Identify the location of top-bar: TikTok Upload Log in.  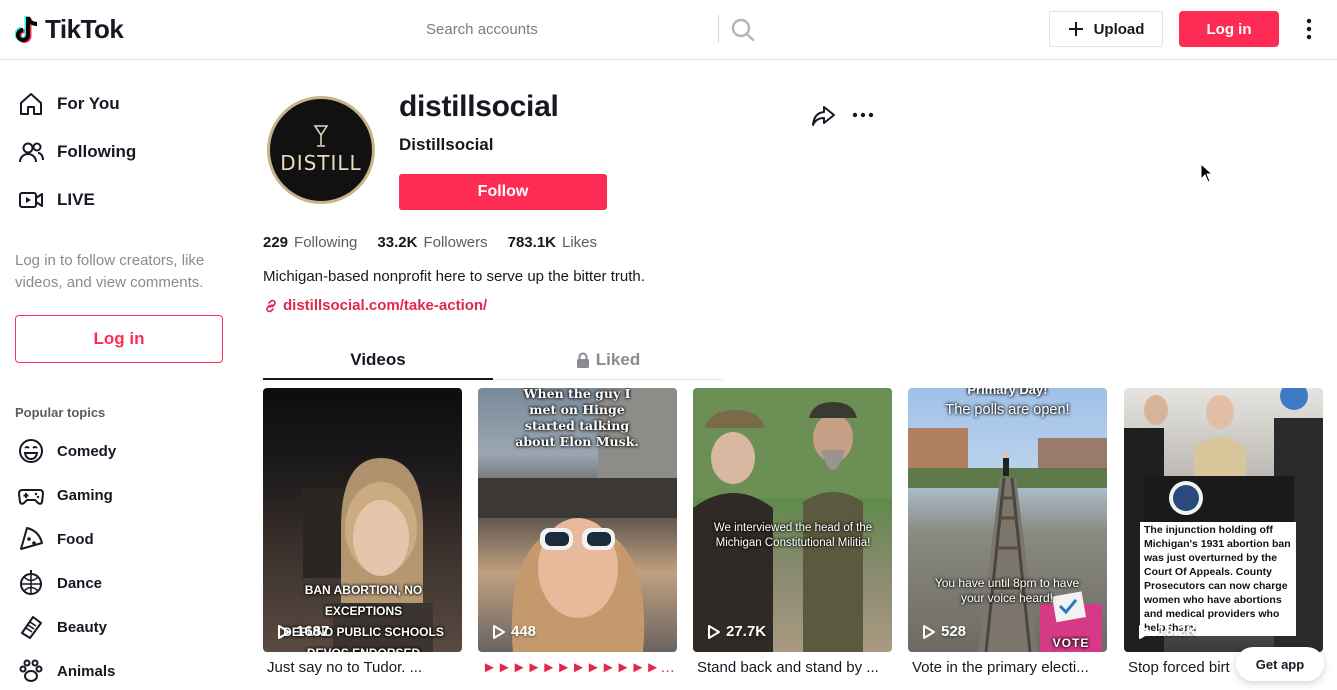
(668, 30).